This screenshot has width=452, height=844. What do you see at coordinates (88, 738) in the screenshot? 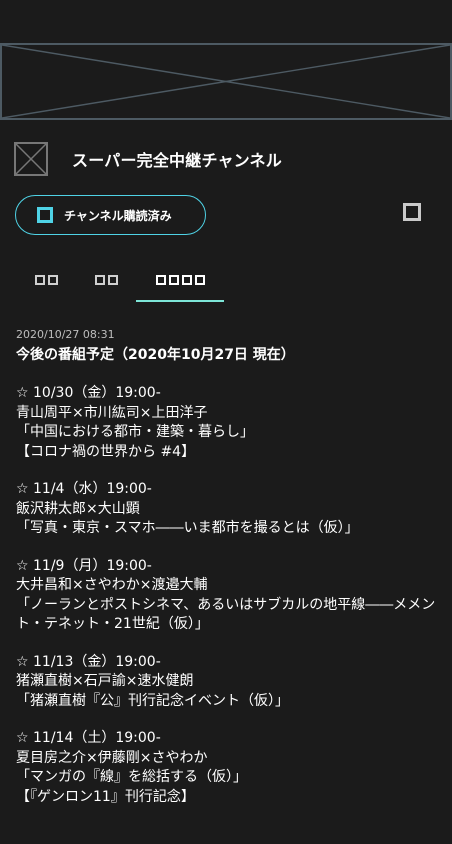
I see `event-line: ☆ 11/14（土）19:00-` at bounding box center [88, 738].